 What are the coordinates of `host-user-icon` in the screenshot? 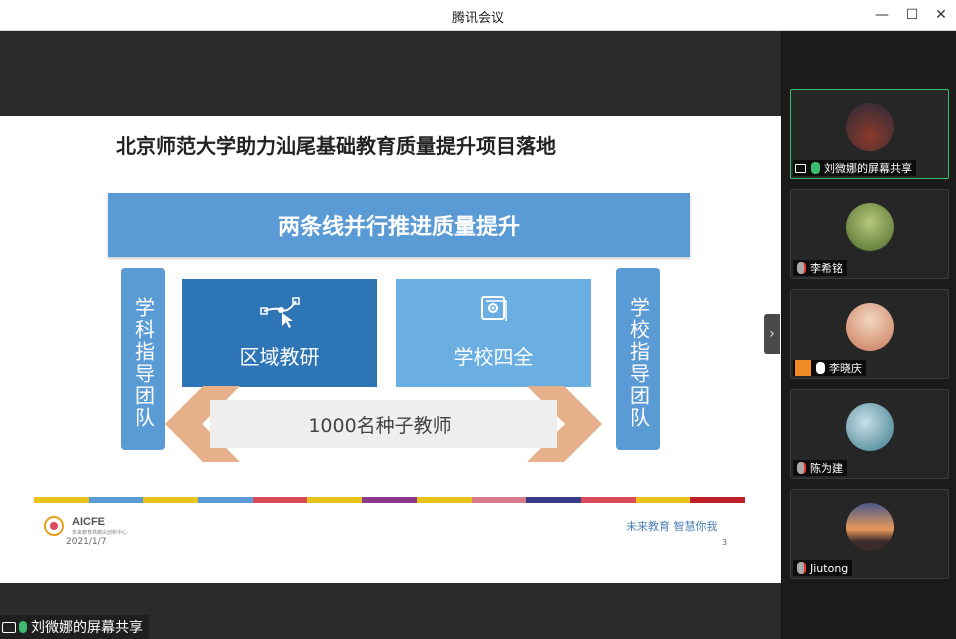 It's located at (803, 368).